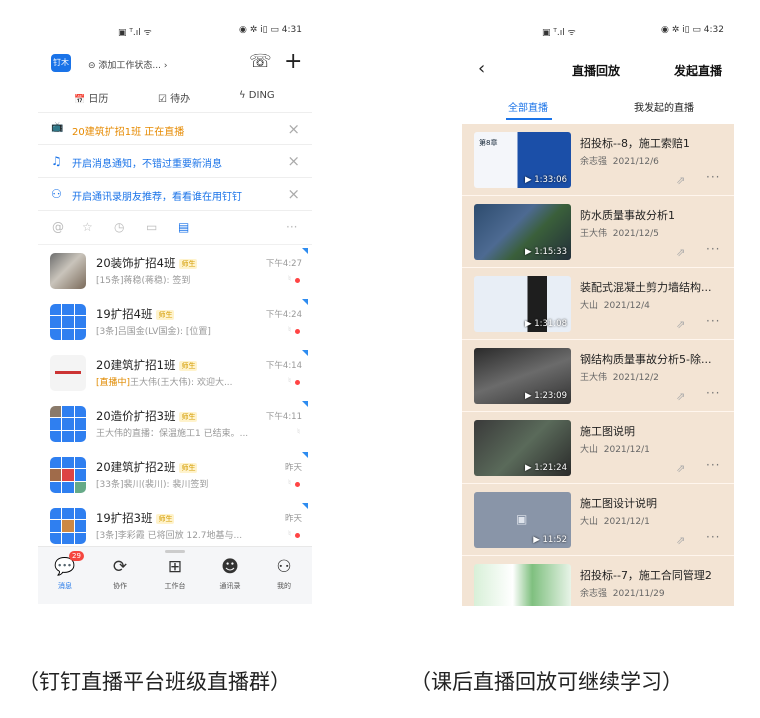 The image size is (760, 718). Describe the element at coordinates (546, 682) in the screenshot. I see `caption-right: （课后直播回放可继续学习）` at that location.